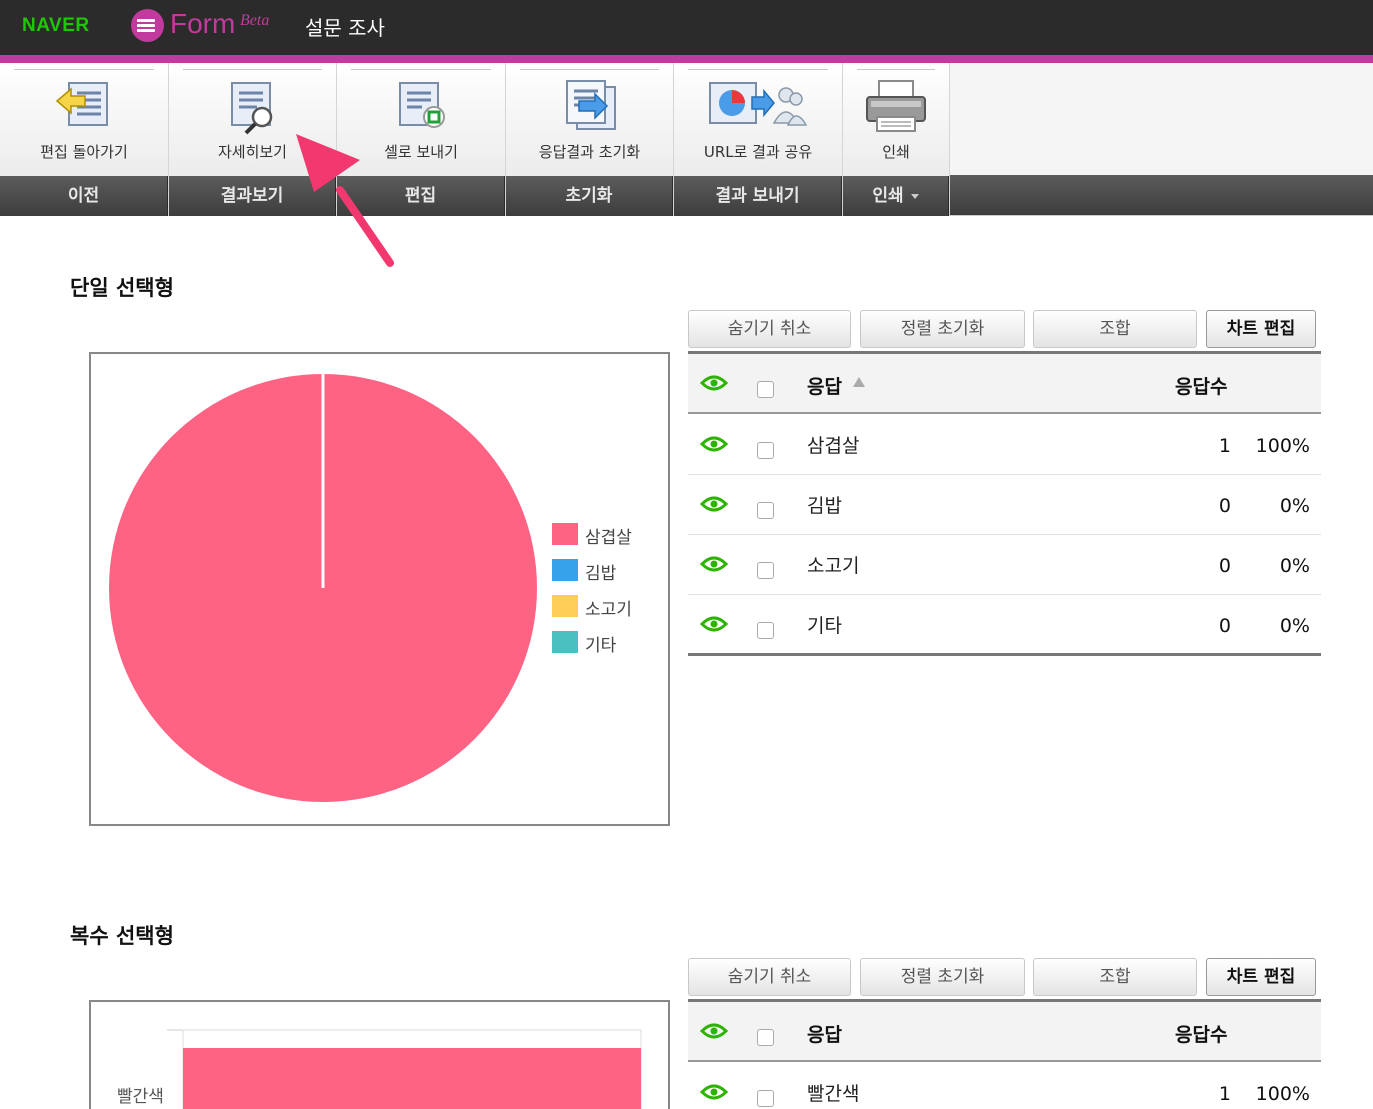  Describe the element at coordinates (255, 20) in the screenshot. I see `beta-label: Beta` at that location.